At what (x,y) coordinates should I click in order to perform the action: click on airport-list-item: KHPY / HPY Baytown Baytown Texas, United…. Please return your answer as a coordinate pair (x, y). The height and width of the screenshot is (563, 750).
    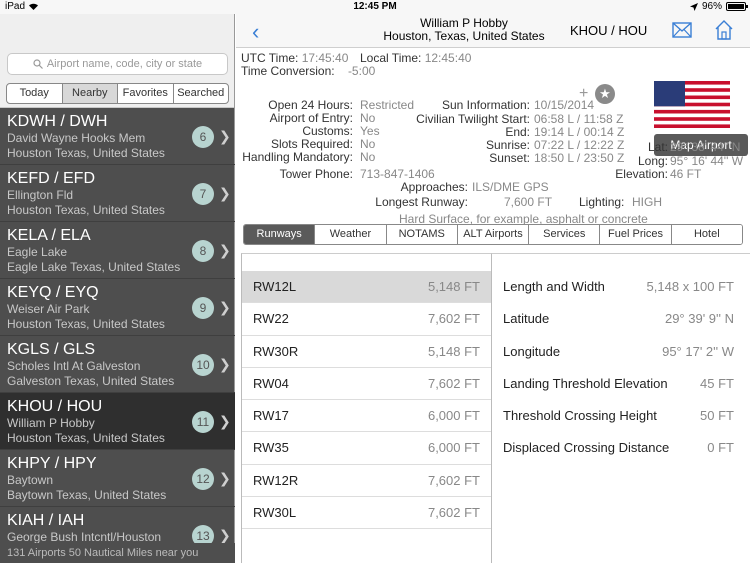
    Looking at the image, I should click on (117, 478).